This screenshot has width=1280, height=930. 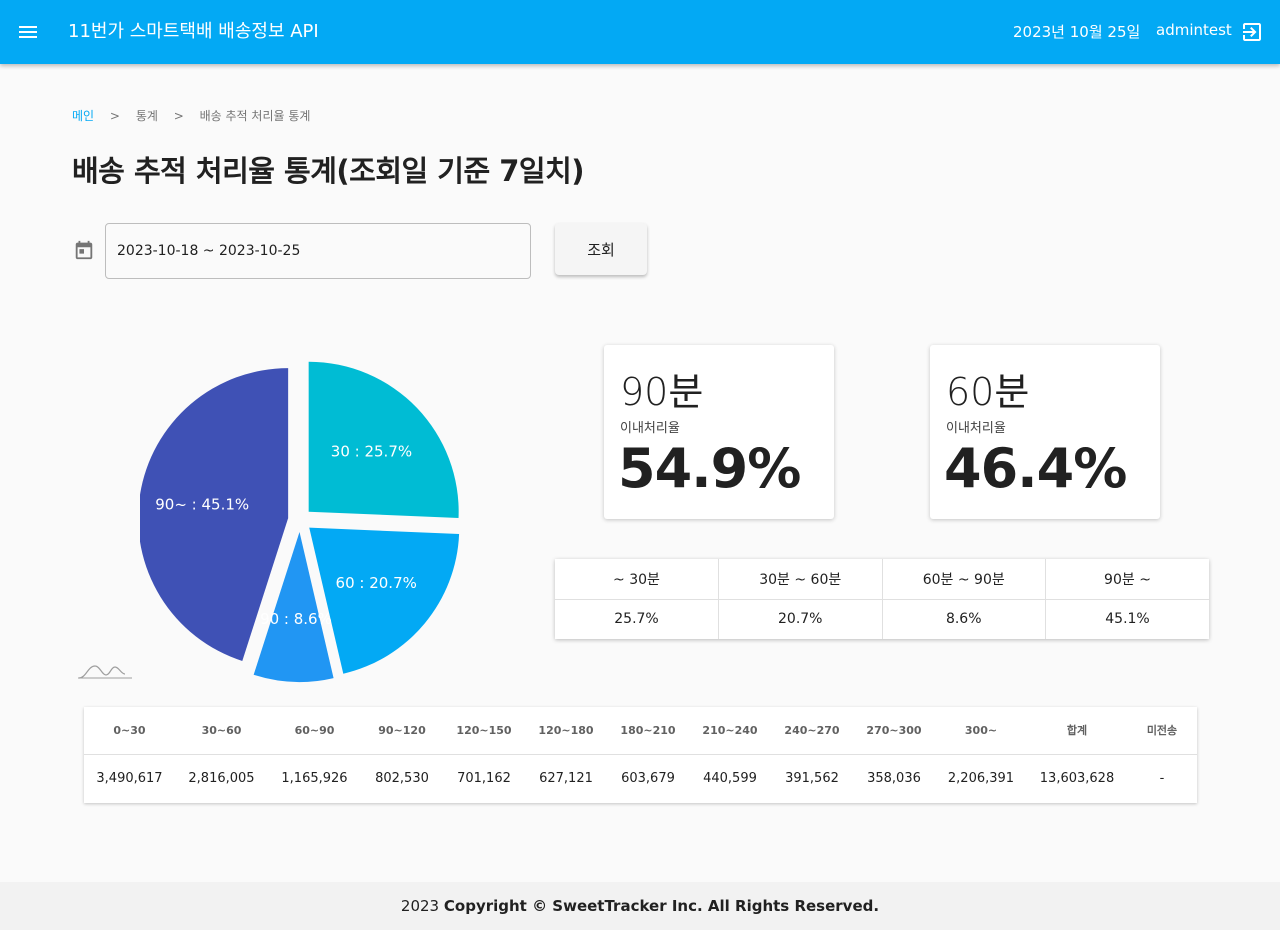 I want to click on card-percent: 46.4%, so click(x=1035, y=468).